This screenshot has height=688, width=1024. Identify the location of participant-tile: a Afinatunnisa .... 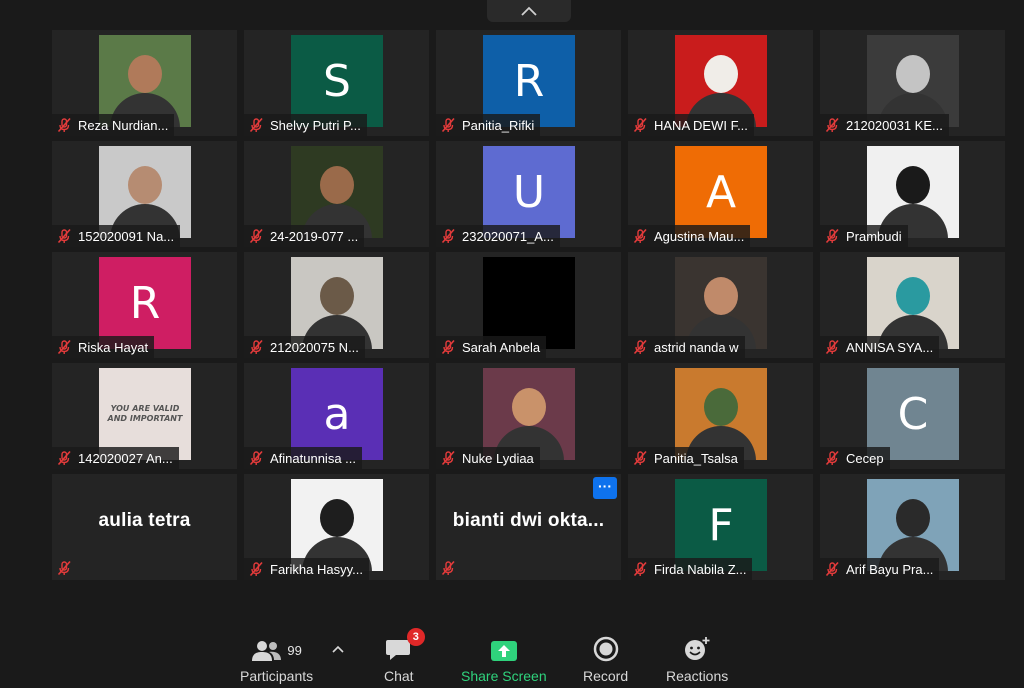
(336, 416).